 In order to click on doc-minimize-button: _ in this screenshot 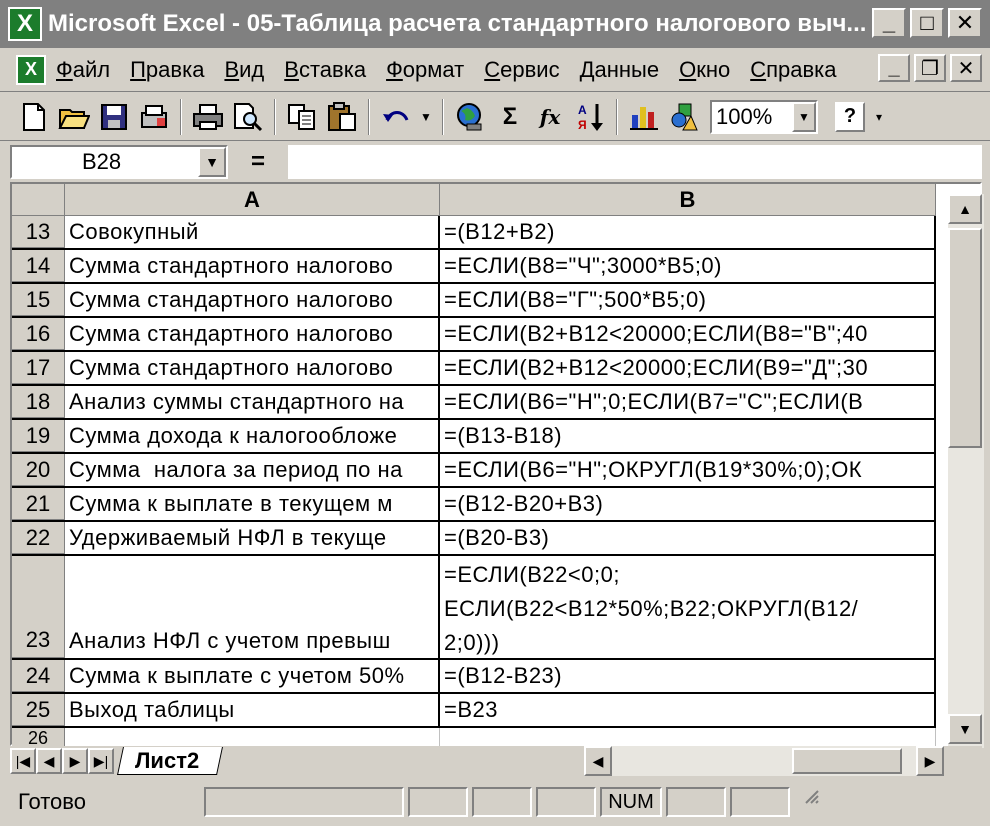, I will do `click(894, 68)`.